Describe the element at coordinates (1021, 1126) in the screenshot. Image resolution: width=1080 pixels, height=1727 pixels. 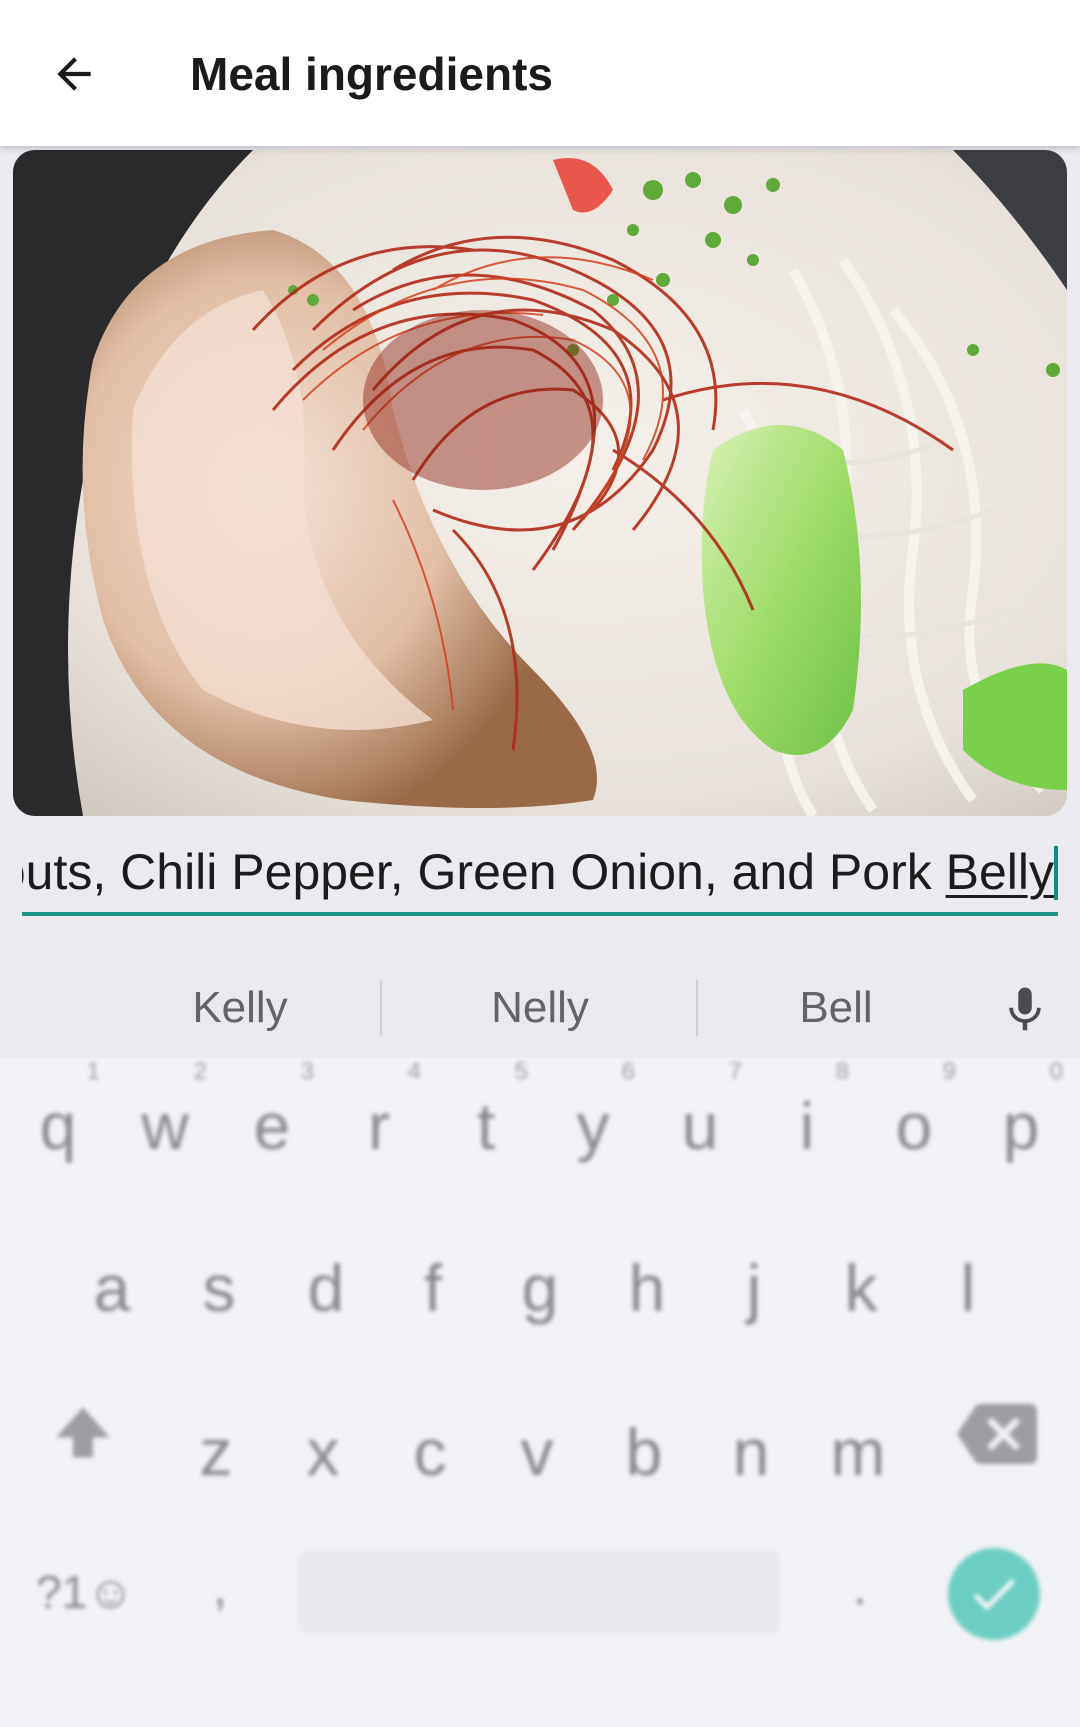
I see `key-label: p` at that location.